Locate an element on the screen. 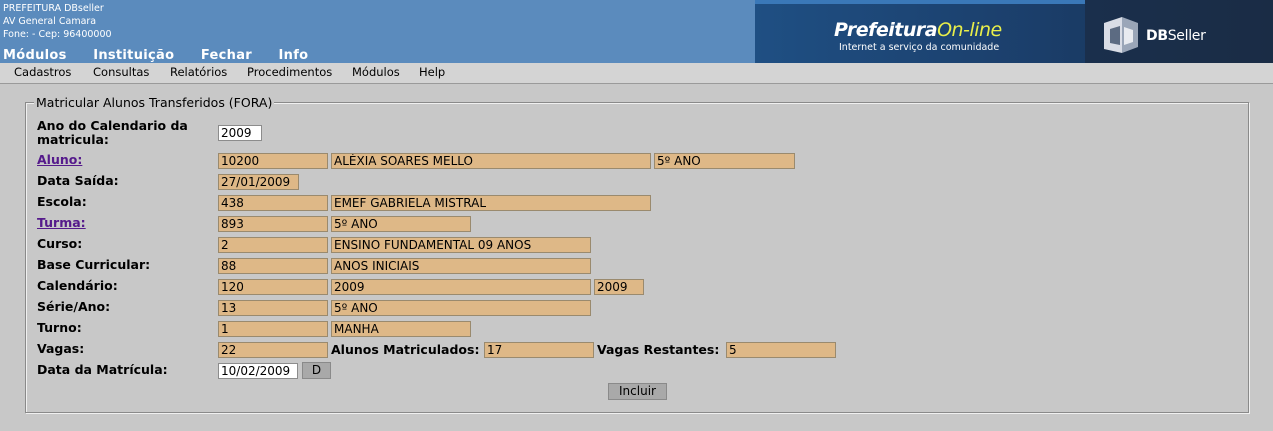  menu-help: Help is located at coordinates (432, 72).